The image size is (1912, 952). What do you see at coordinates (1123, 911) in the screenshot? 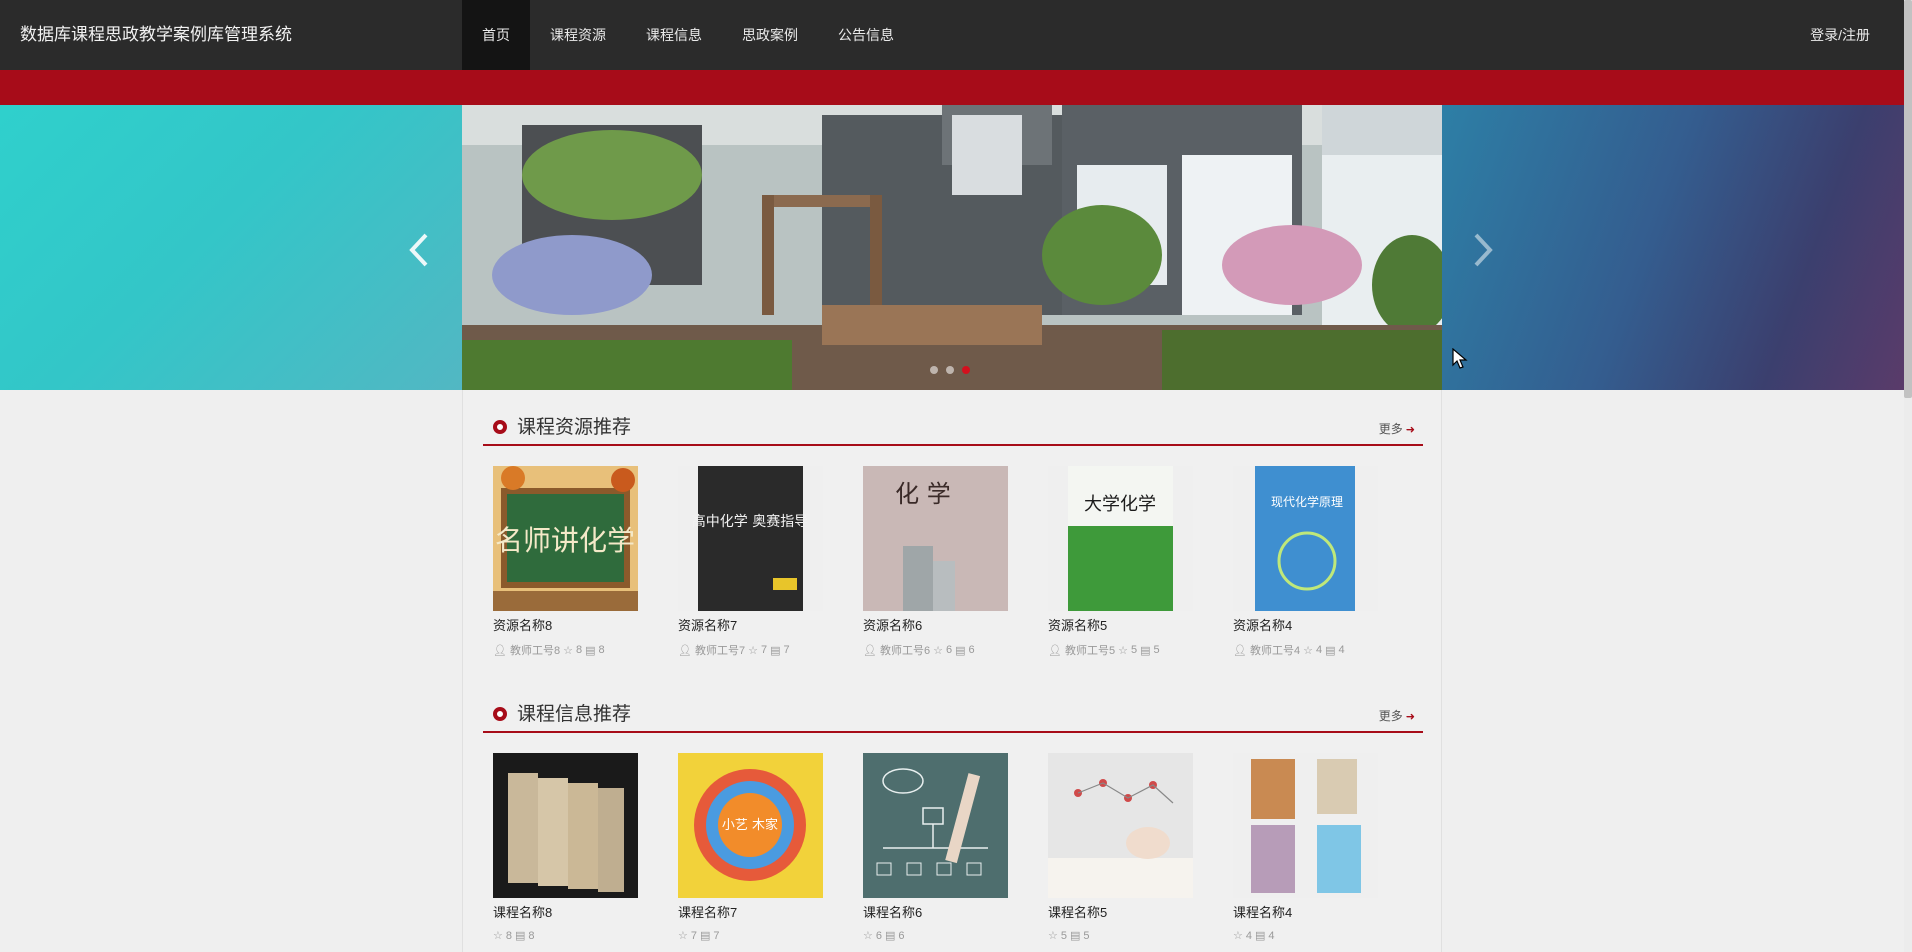
I see `course-title: 课程名称5` at bounding box center [1123, 911].